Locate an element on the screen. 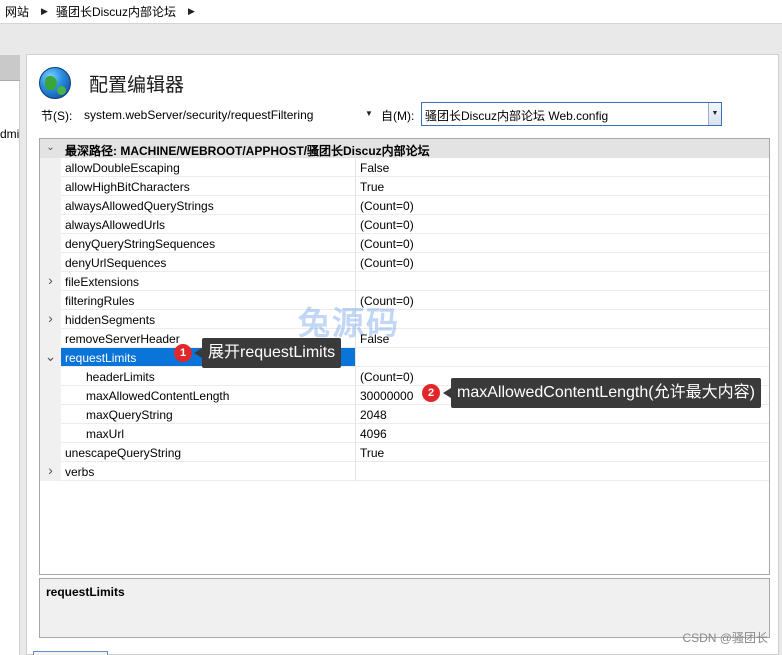 The image size is (782, 655). breadcrumb: 网站 ▶ 骚团长Discuz内部论坛 ▶ is located at coordinates (391, 12).